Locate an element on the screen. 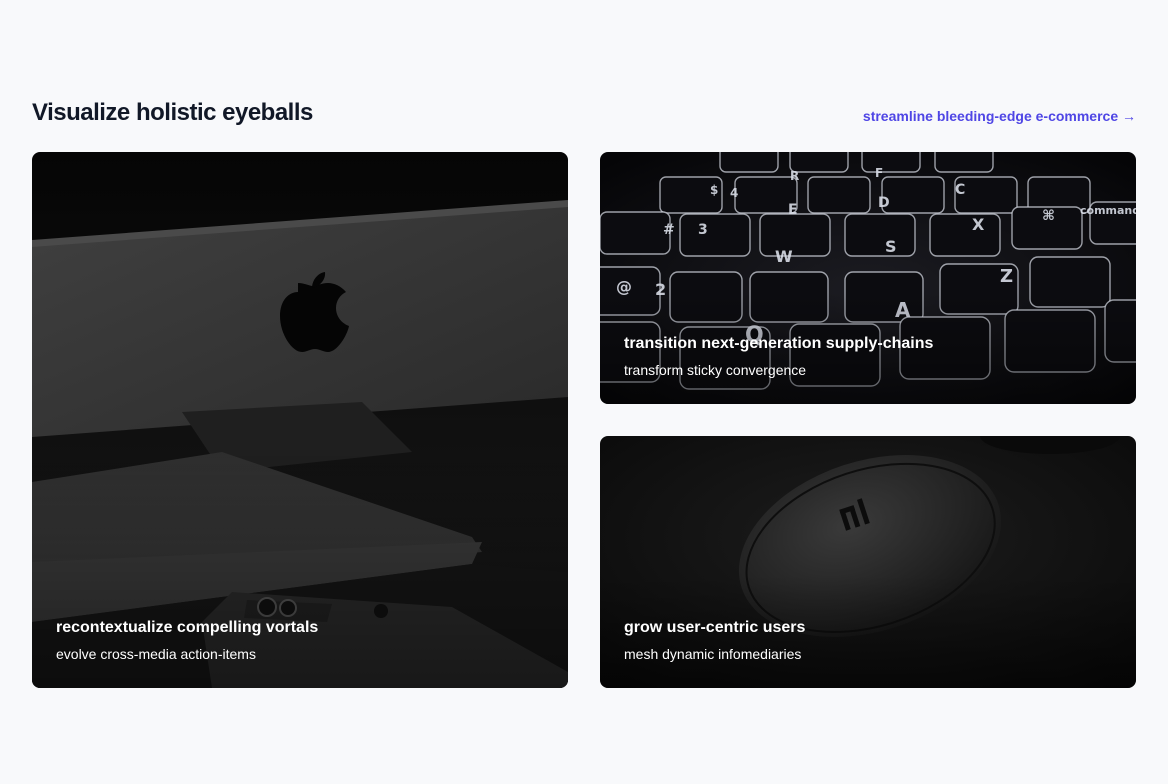  card-title: recontextualize compelling vortals is located at coordinates (187, 627).